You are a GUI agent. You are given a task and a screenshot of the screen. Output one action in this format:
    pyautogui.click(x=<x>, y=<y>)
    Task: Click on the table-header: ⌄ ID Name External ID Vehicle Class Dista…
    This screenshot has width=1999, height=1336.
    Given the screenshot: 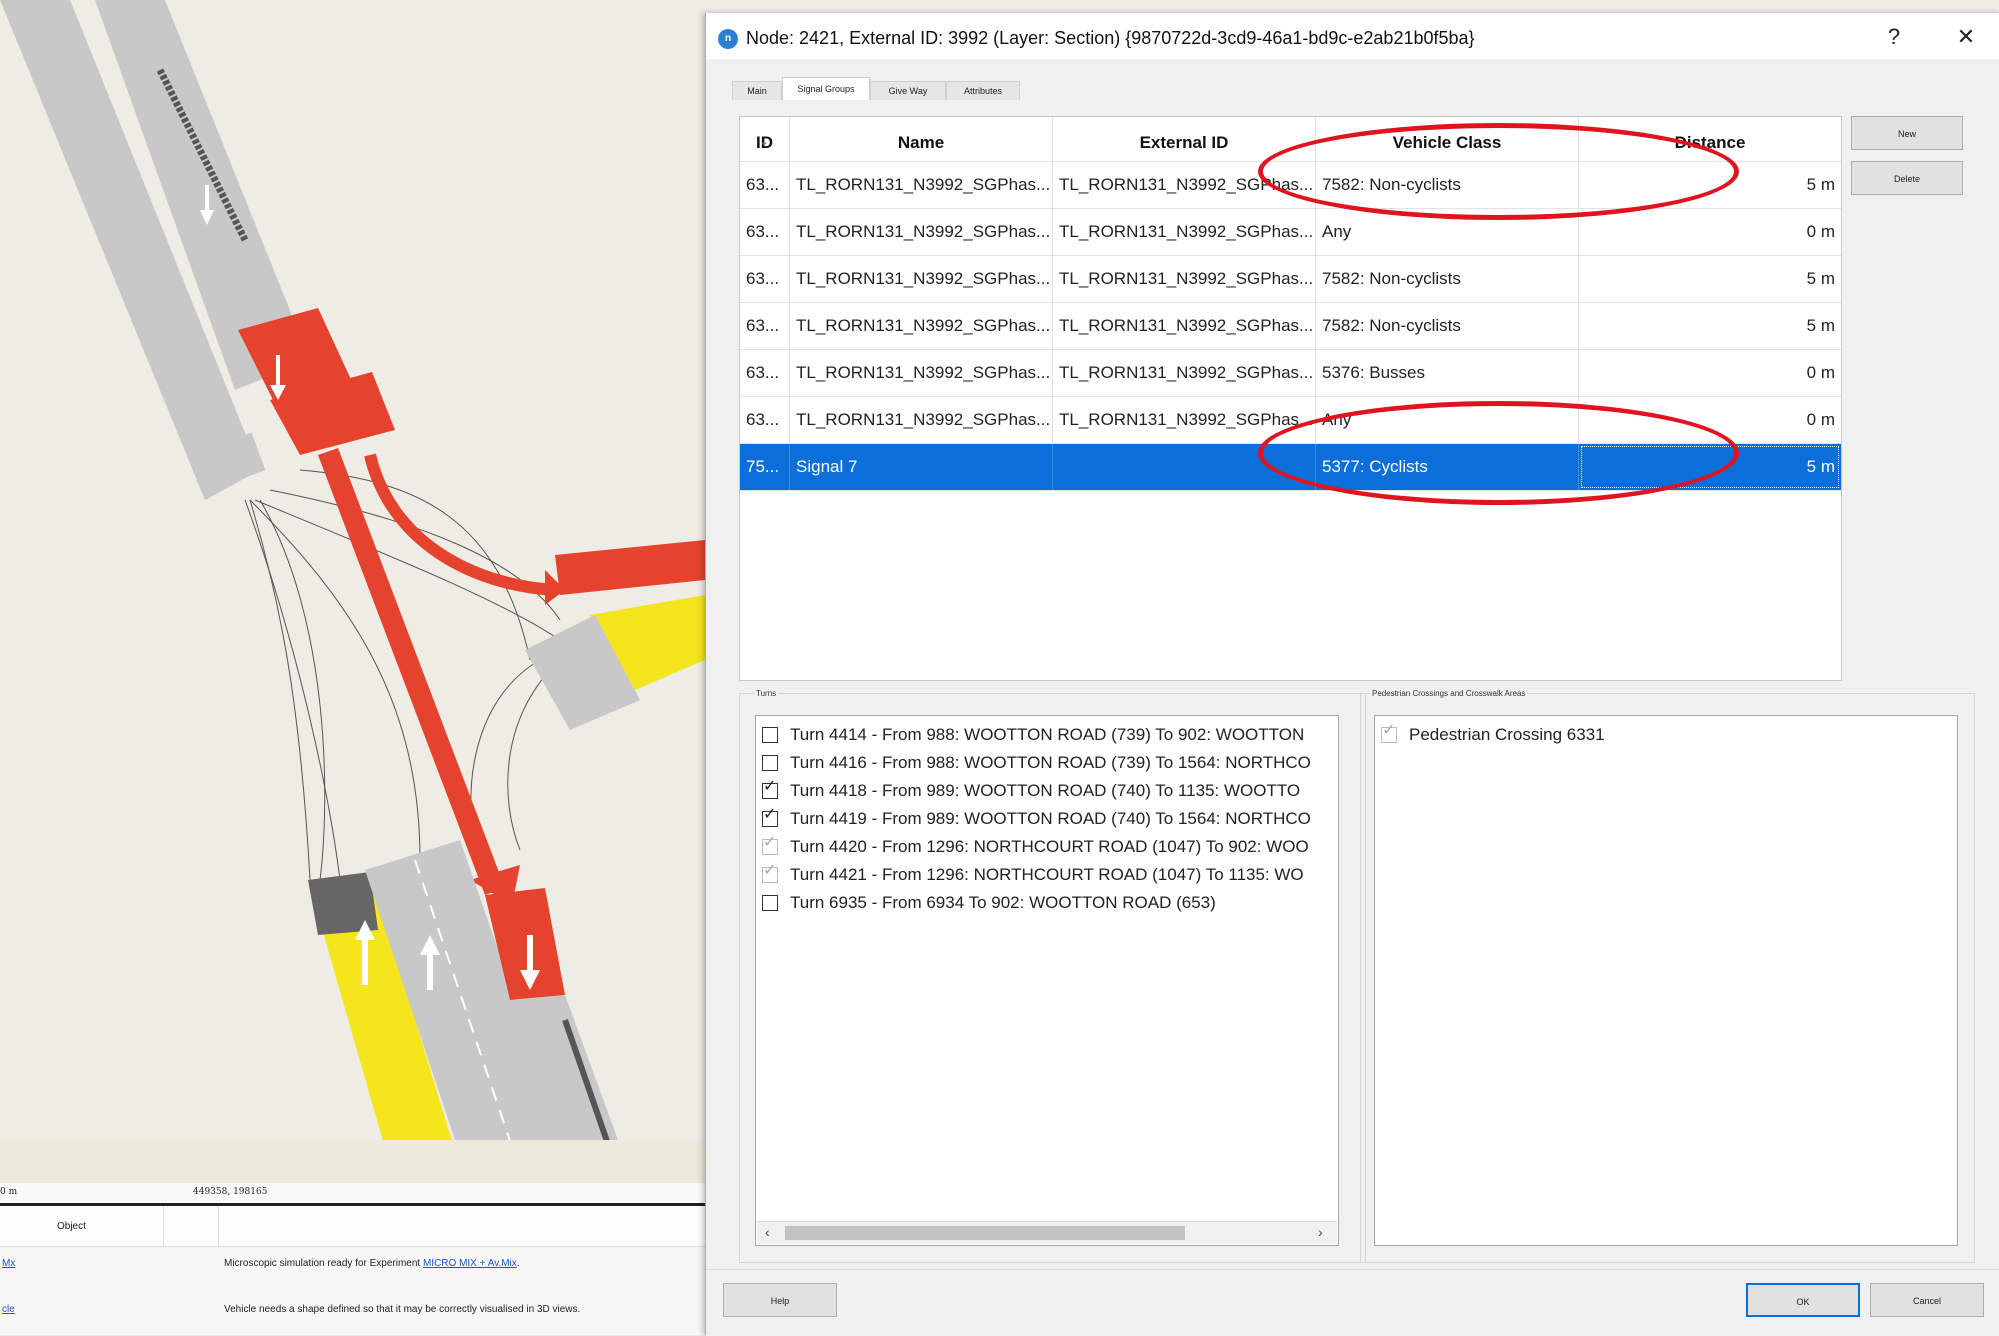 What is the action you would take?
    pyautogui.click(x=1290, y=139)
    